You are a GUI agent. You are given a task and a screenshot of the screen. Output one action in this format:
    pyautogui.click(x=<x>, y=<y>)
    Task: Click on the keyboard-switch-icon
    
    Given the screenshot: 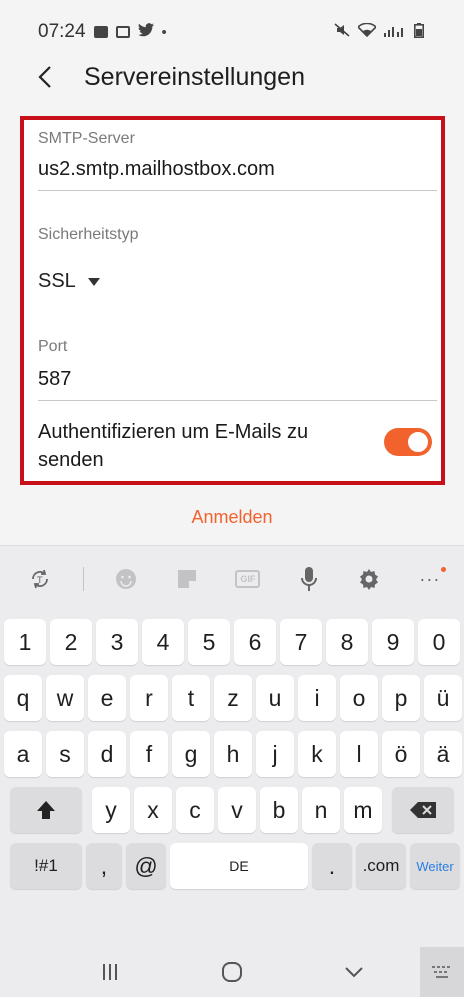 What is the action you would take?
    pyautogui.click(x=442, y=972)
    